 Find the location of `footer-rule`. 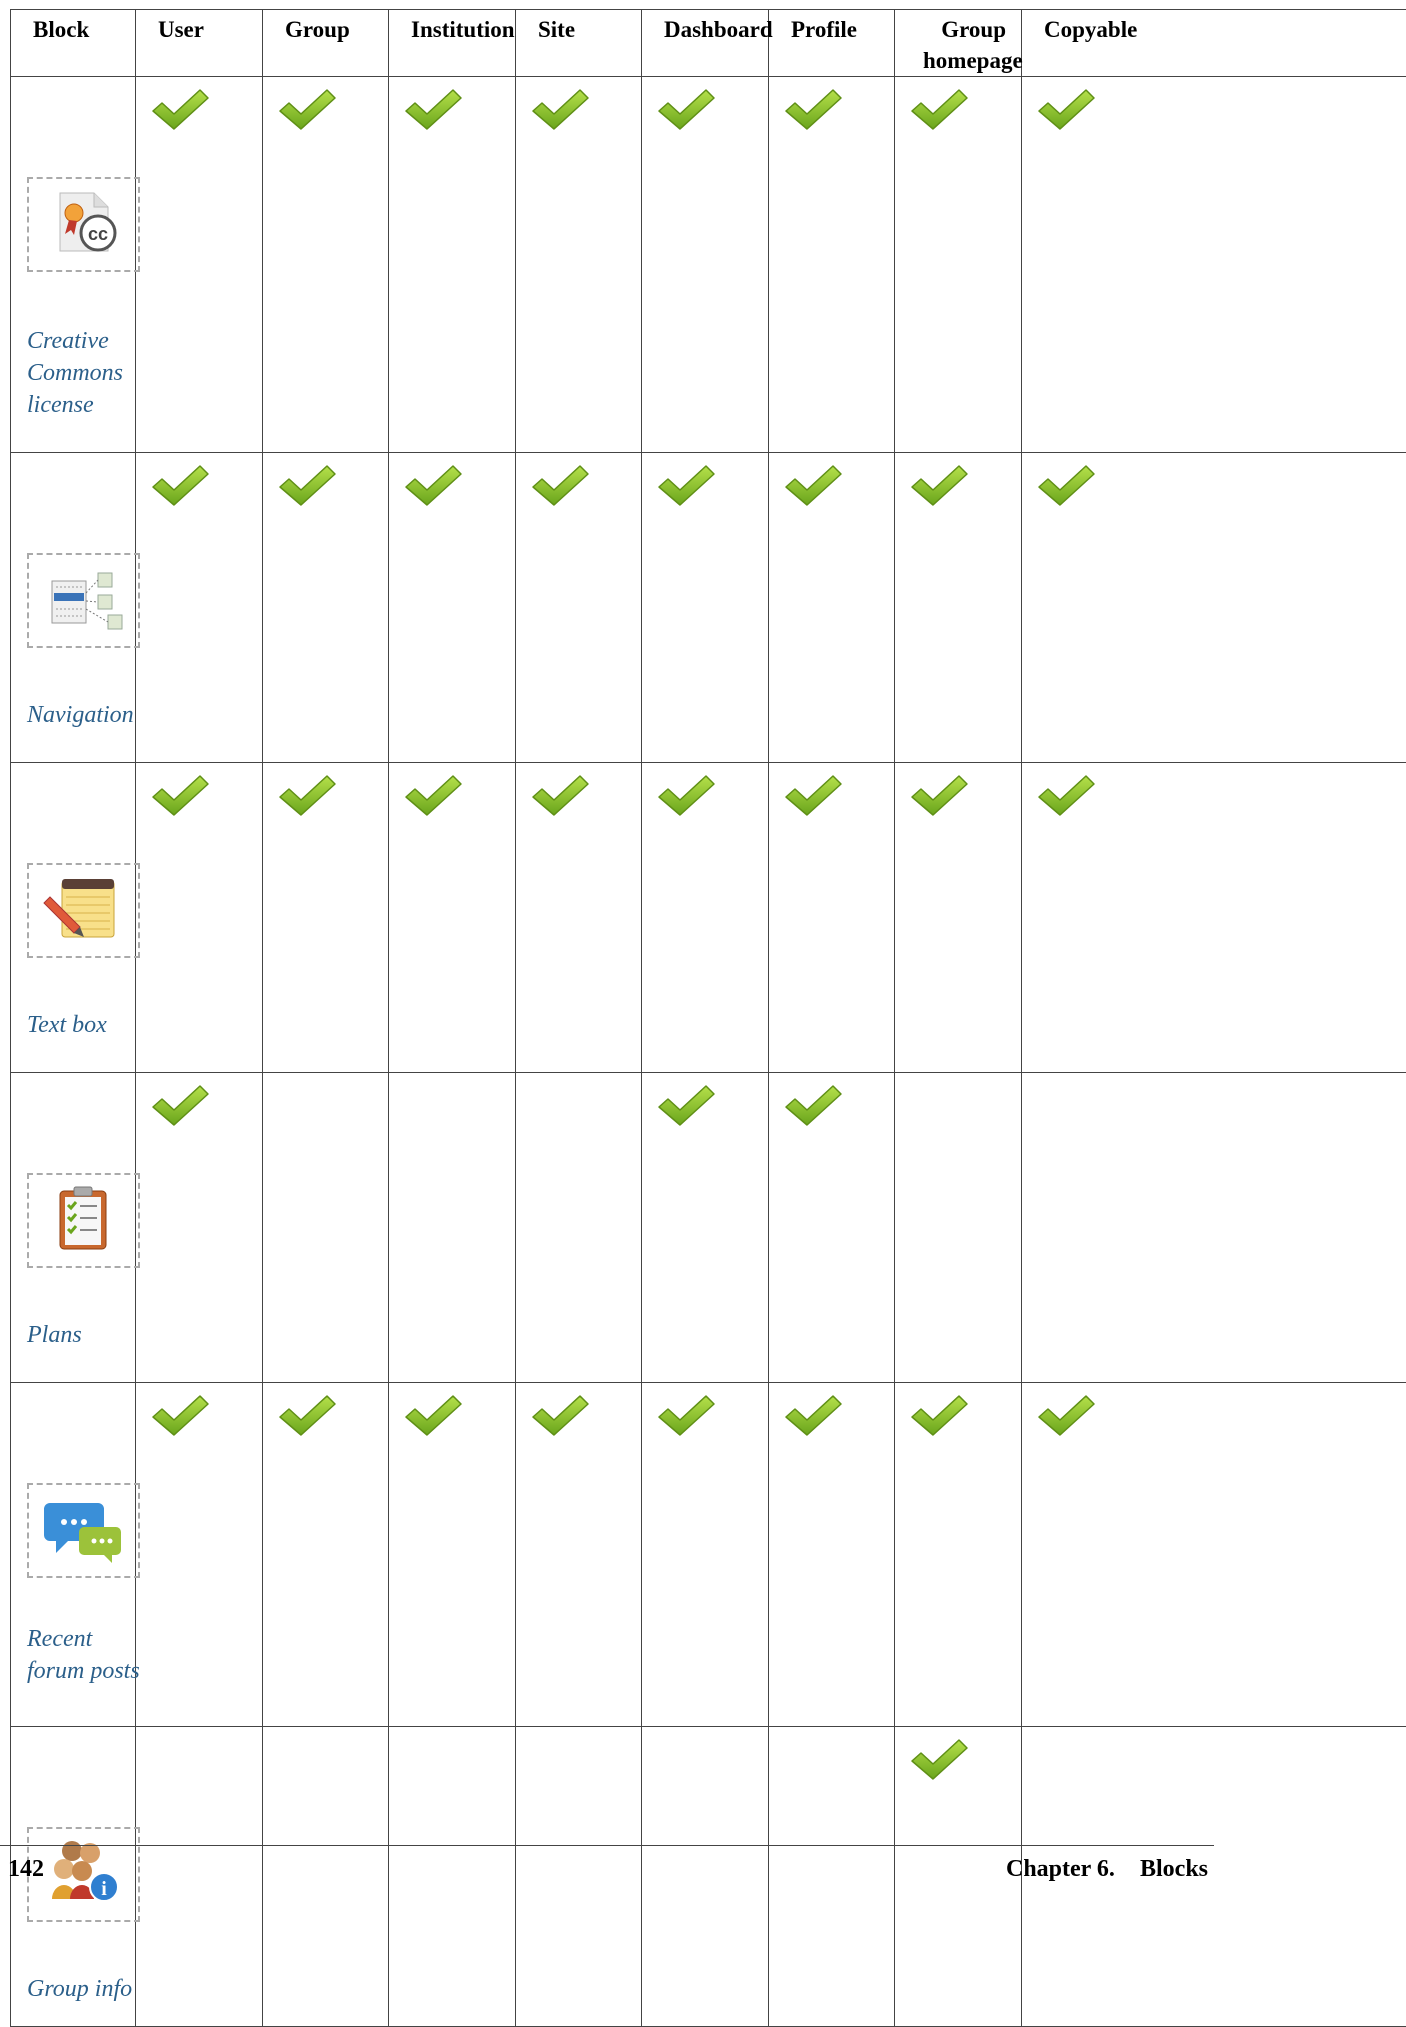

footer-rule is located at coordinates (607, 1845).